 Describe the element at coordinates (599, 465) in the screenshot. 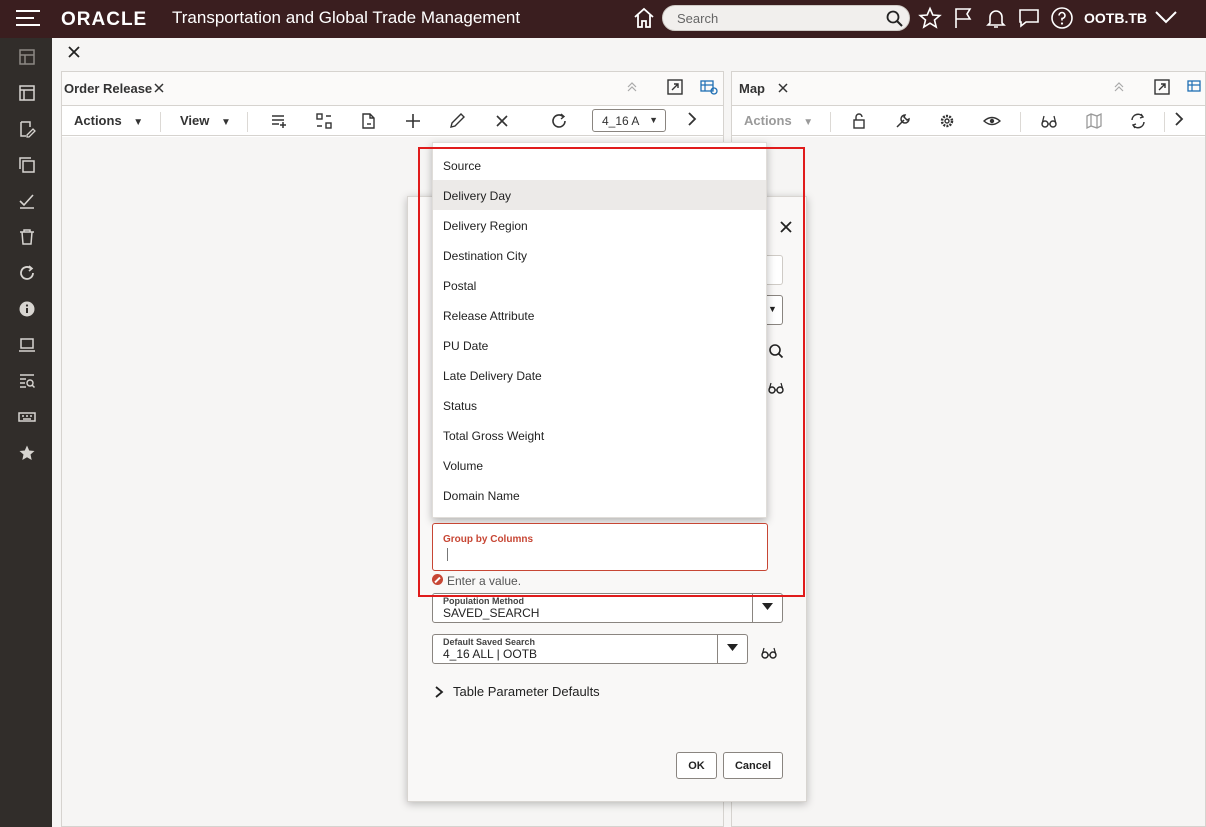

I see `dropdown-option: Volume` at that location.